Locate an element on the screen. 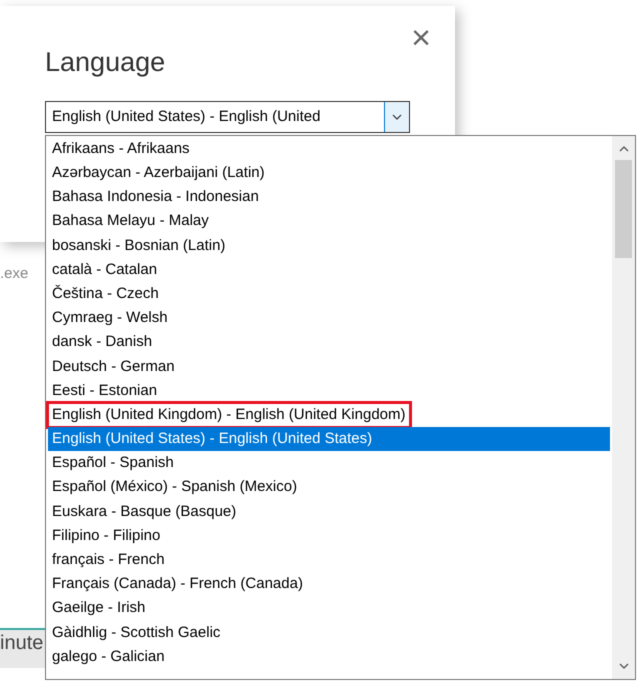 This screenshot has width=639, height=683. language-option: Bahasa Melayu - Malay is located at coordinates (130, 222).